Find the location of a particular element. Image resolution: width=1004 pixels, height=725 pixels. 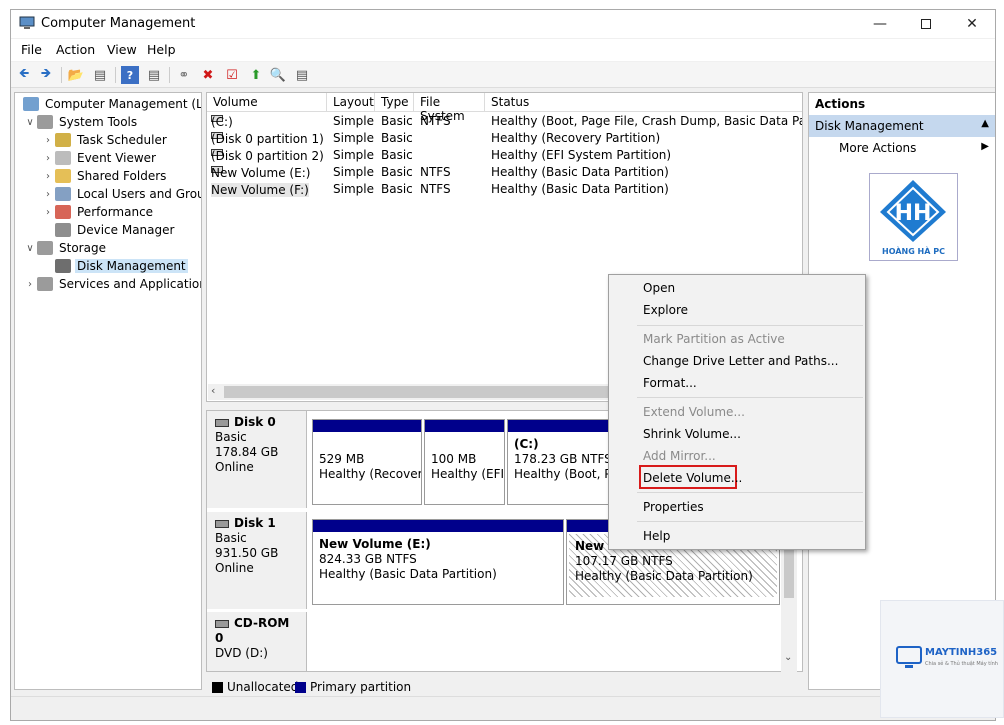

menu-view: View is located at coordinates (122, 49).